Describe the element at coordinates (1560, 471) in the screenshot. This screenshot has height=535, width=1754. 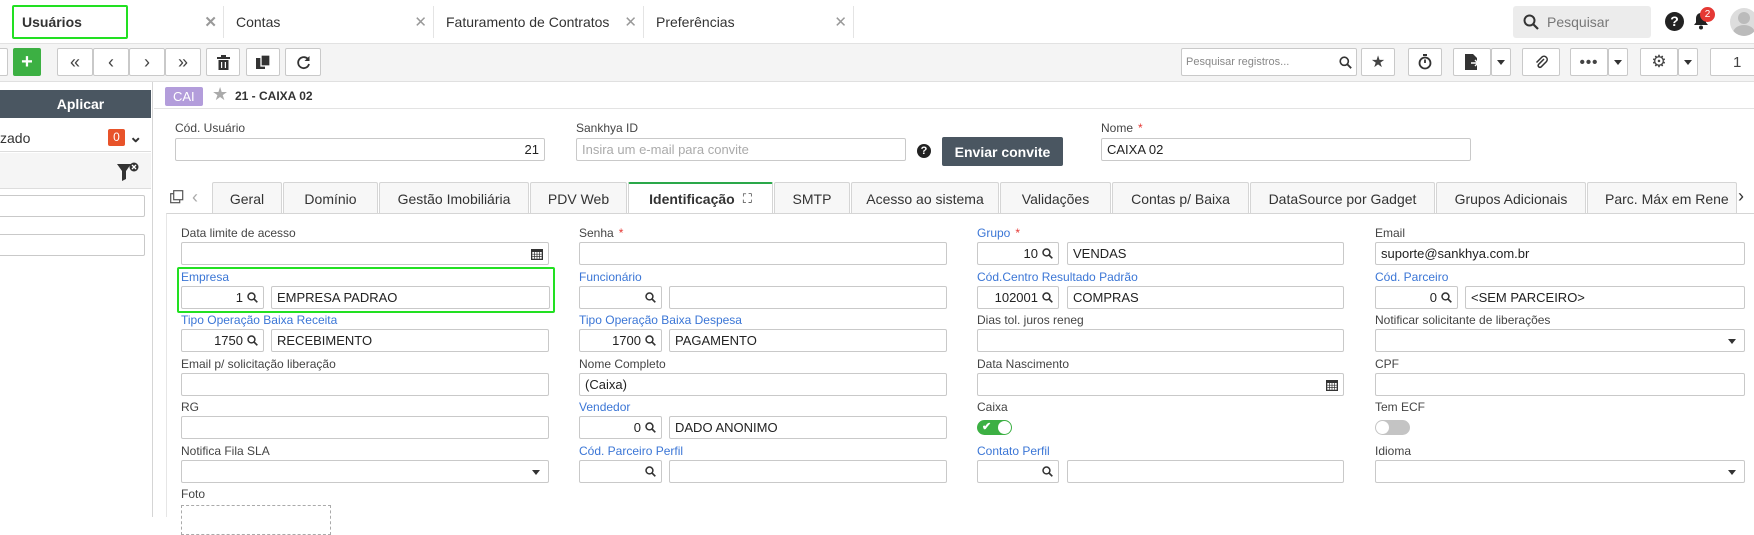
I see `idioma-select` at that location.